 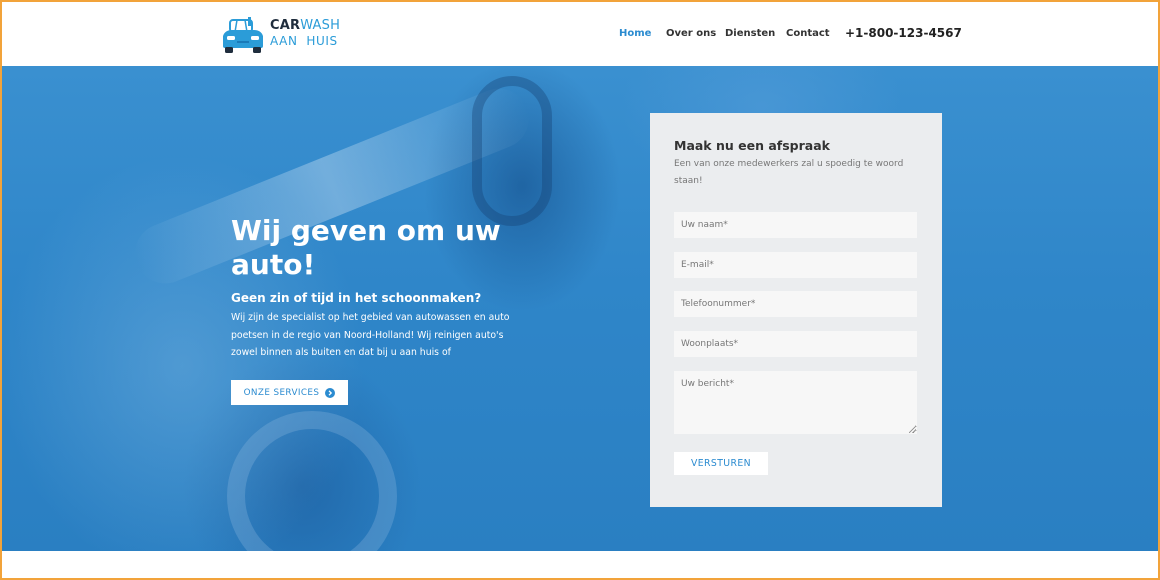 I want to click on nav-diensten: Diensten, so click(x=750, y=33).